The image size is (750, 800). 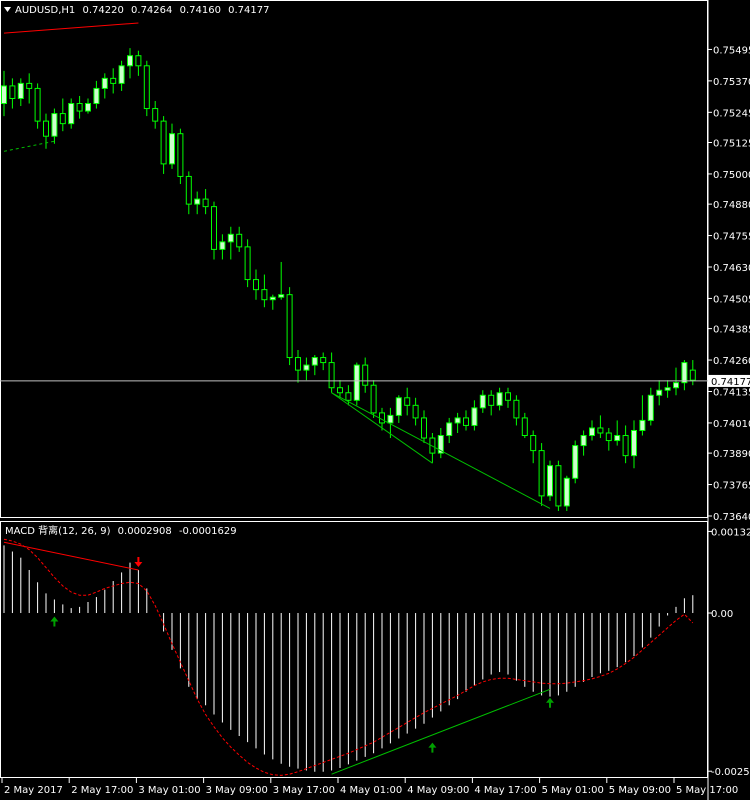 I want to click on time-tick-label: 3 May 17:00, so click(x=304, y=790).